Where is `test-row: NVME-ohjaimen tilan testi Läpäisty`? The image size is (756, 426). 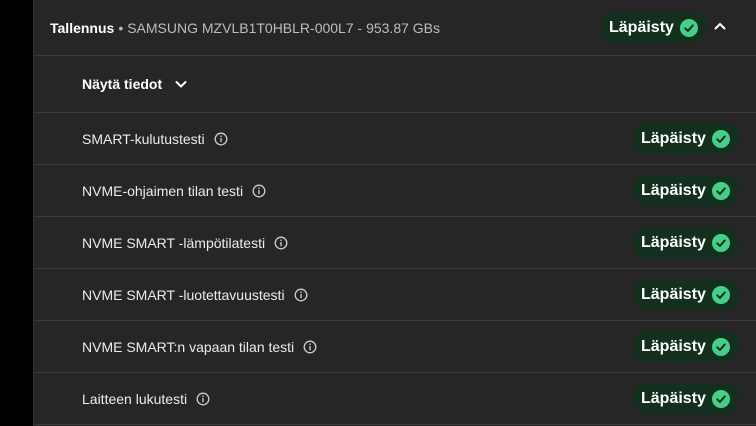
test-row: NVME-ohjaimen tilan testi Läpäisty is located at coordinates (395, 191).